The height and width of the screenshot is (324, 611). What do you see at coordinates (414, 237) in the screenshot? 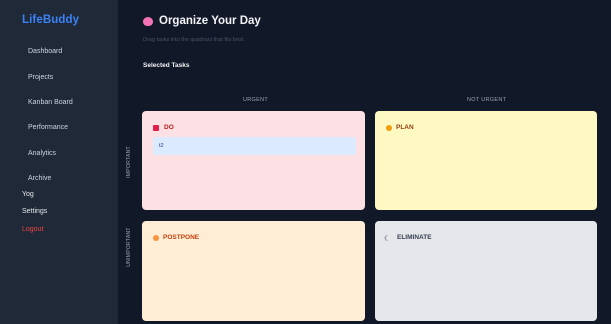
I see `quadrant-eliminate-title: ELIMINATE` at bounding box center [414, 237].